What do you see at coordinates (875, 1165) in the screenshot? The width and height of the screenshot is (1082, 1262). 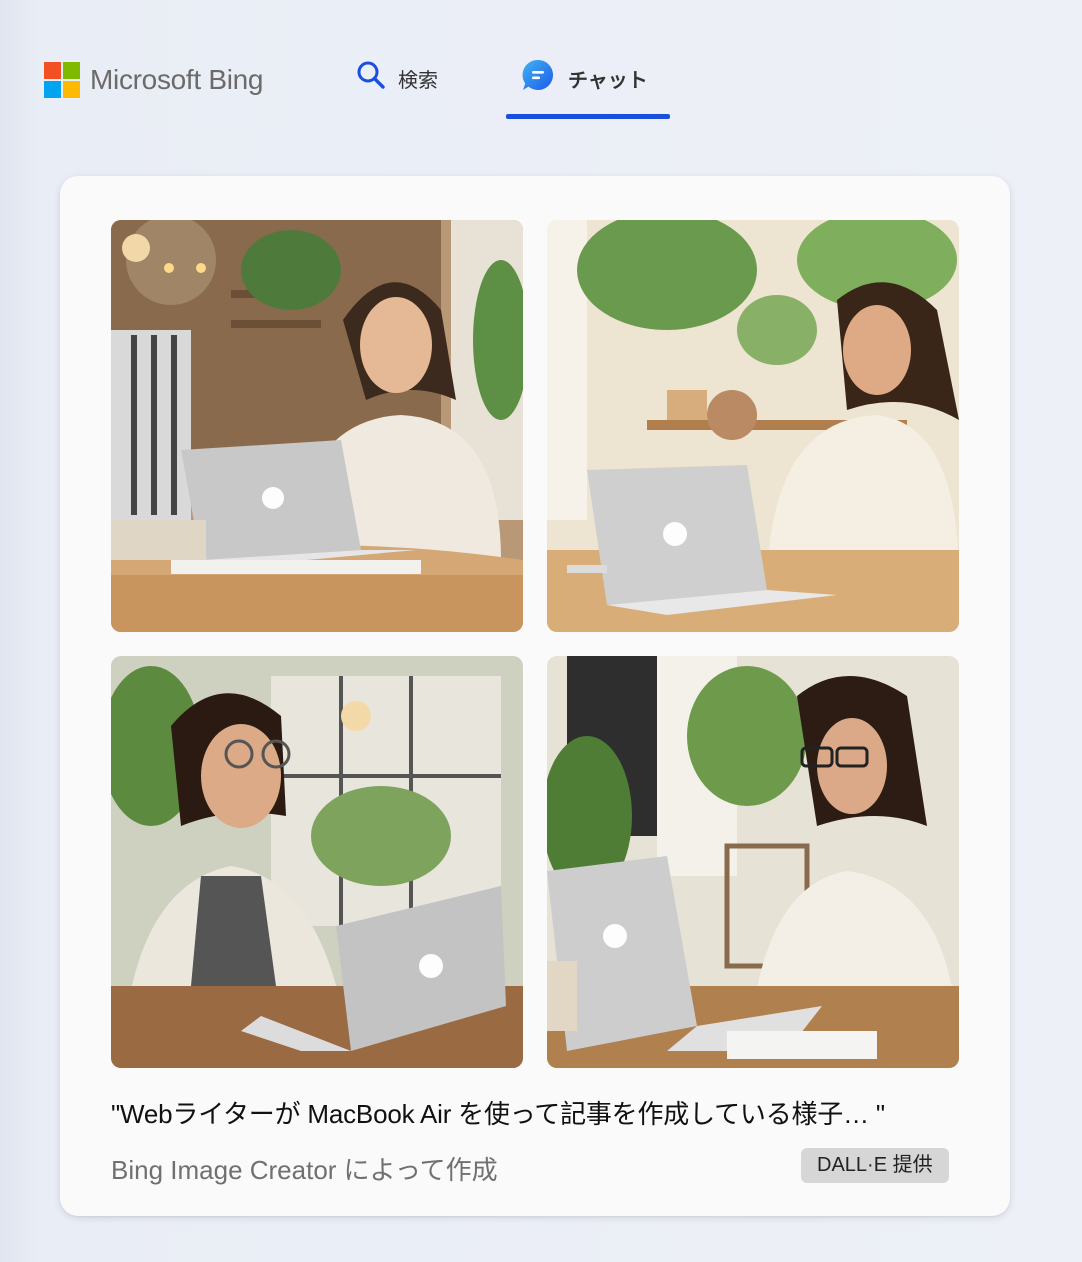 I see `dalle-badge: DALL·E 提供` at bounding box center [875, 1165].